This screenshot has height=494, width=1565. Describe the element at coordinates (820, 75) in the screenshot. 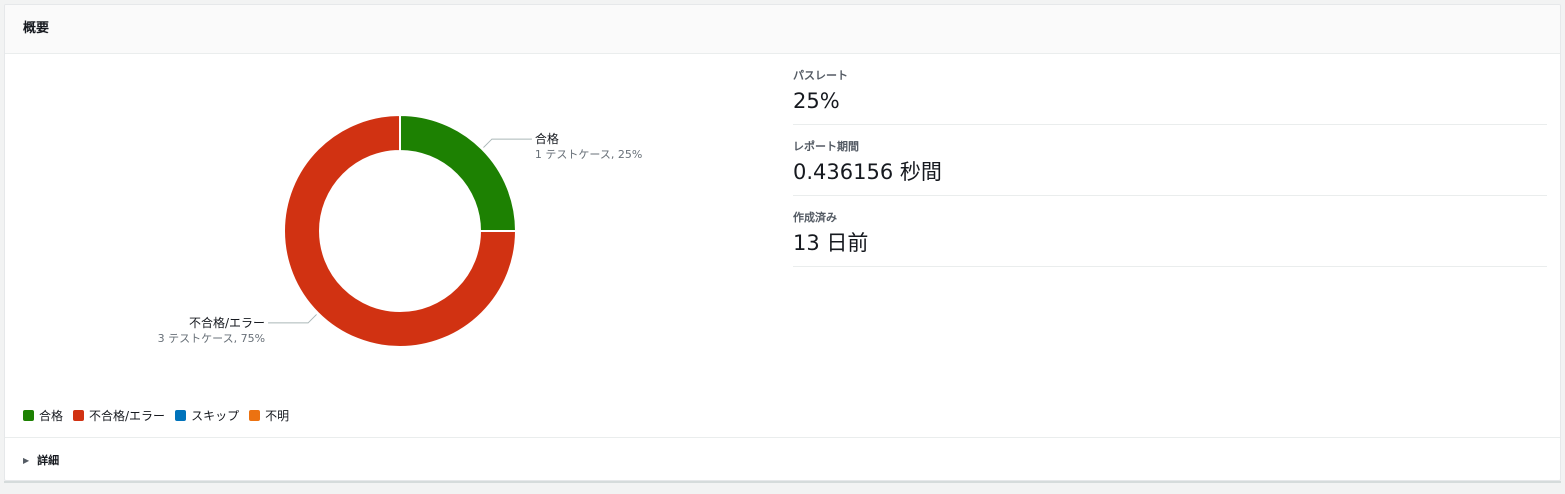

I see `metric-label: パスレート` at that location.